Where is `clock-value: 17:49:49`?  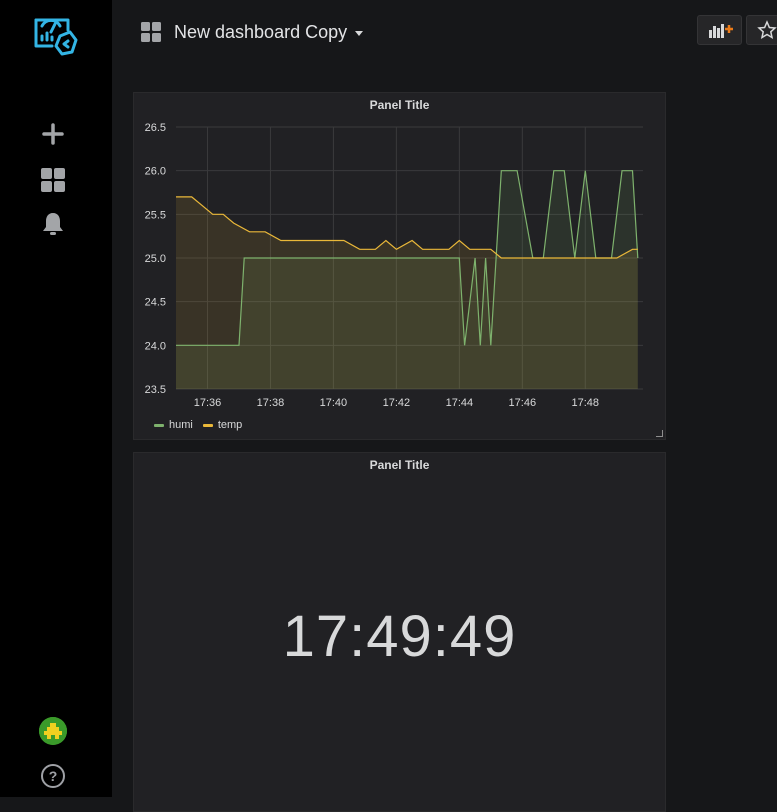 clock-value: 17:49:49 is located at coordinates (399, 636).